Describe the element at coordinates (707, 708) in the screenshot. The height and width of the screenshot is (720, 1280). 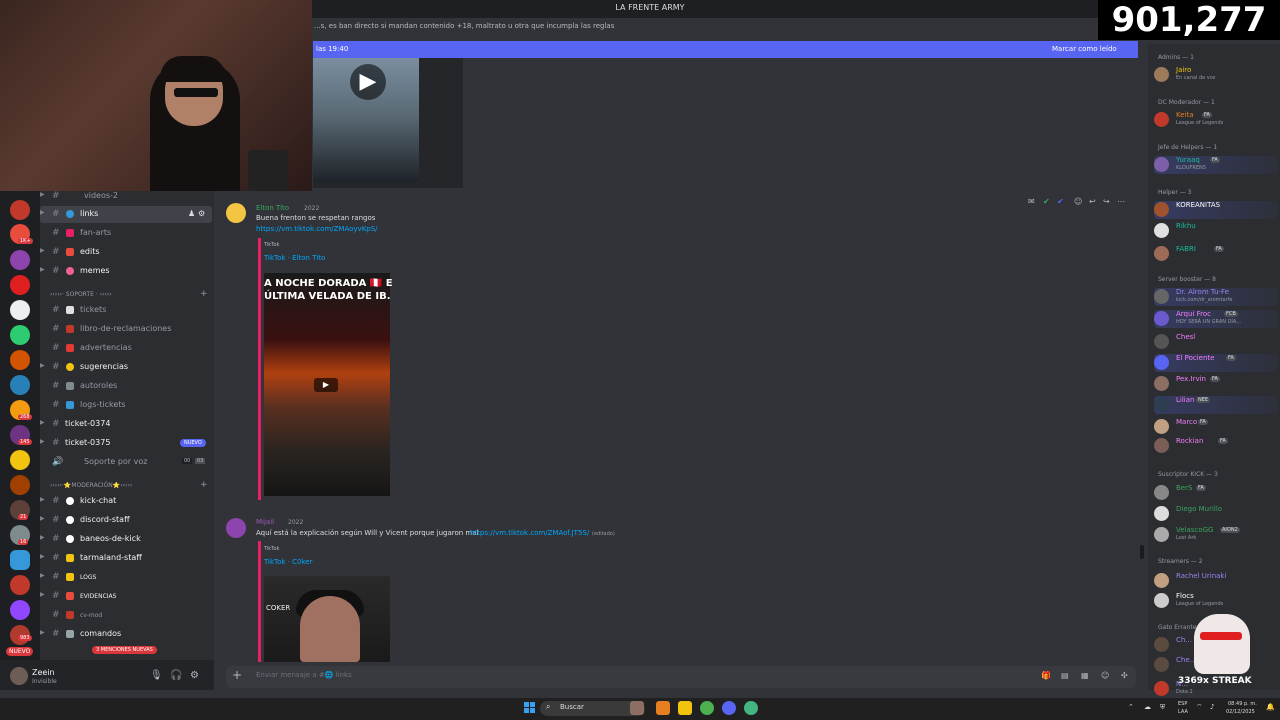
I see `chrome-icon` at that location.